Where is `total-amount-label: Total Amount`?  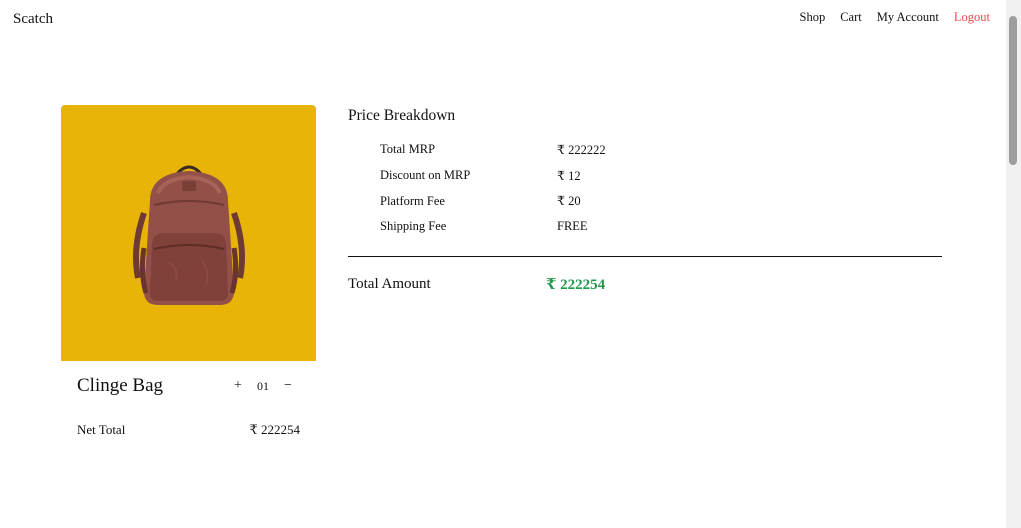
total-amount-label: Total Amount is located at coordinates (389, 283).